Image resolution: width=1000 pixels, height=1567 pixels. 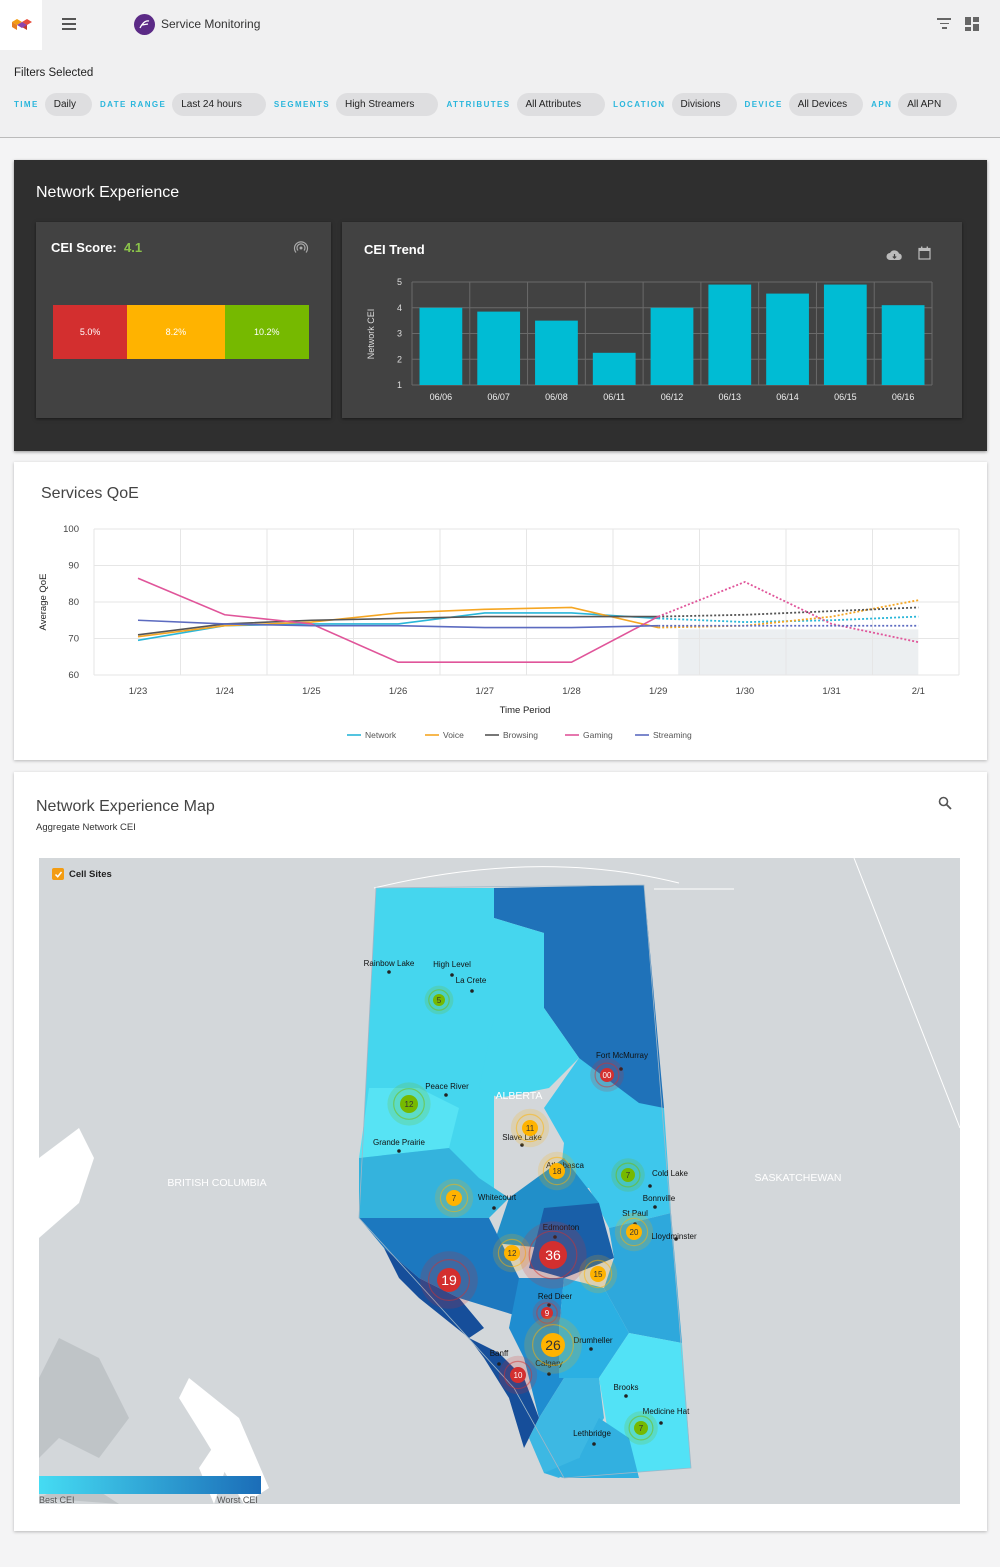 What do you see at coordinates (43, 602) in the screenshot?
I see `y-axis-label: Average QoE` at bounding box center [43, 602].